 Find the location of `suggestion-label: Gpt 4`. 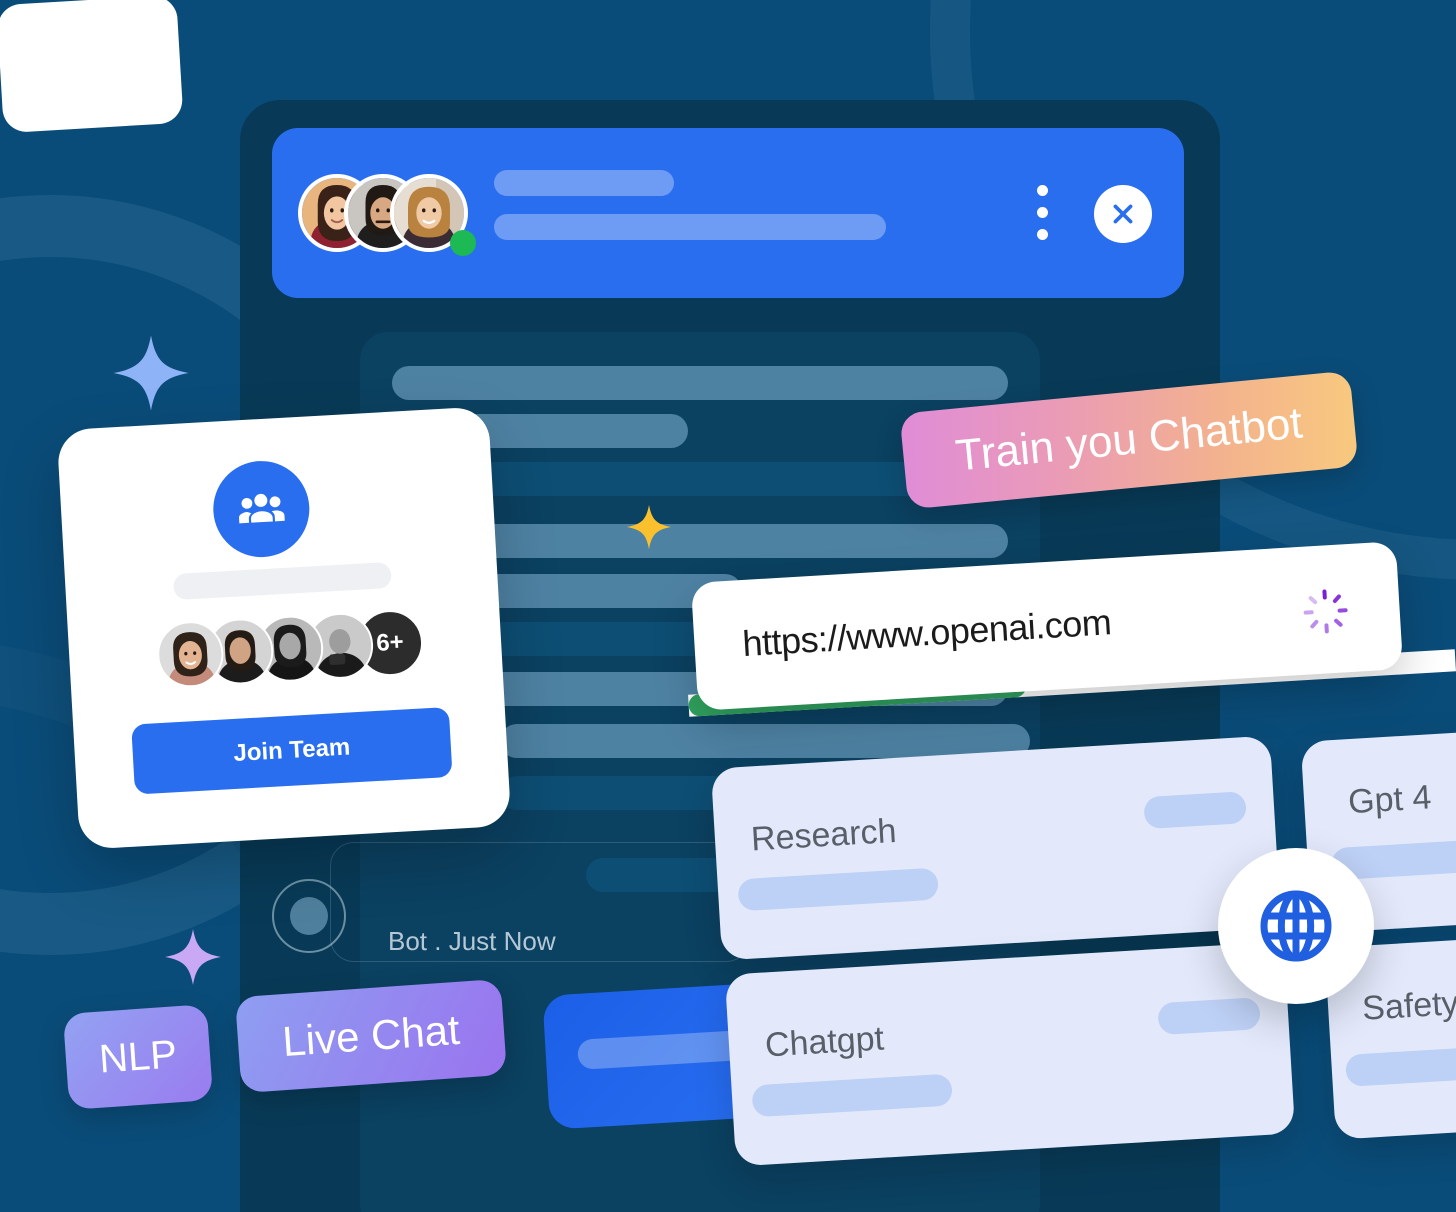

suggestion-label: Gpt 4 is located at coordinates (1390, 800).